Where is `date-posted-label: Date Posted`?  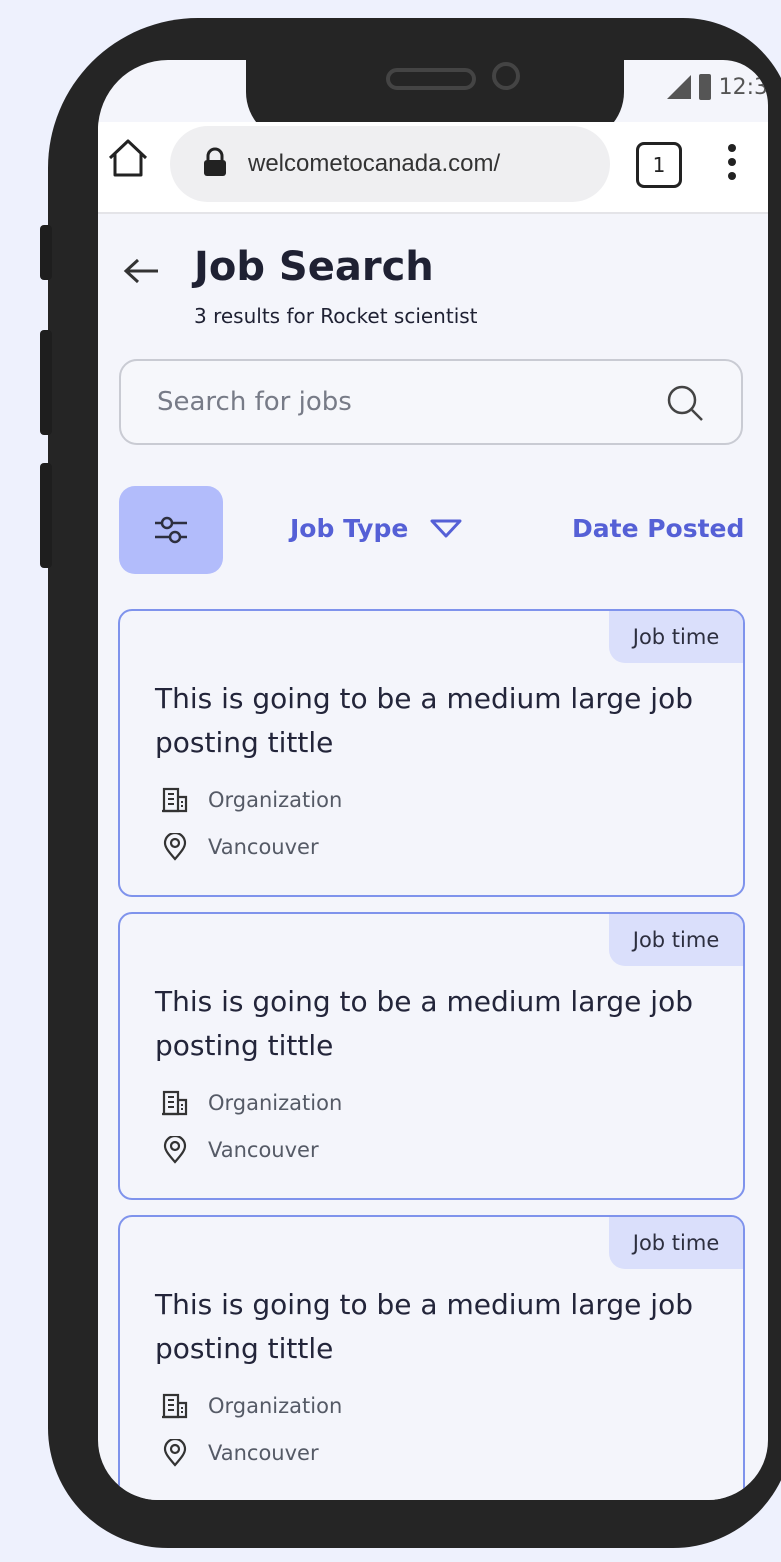 date-posted-label: Date Posted is located at coordinates (658, 528).